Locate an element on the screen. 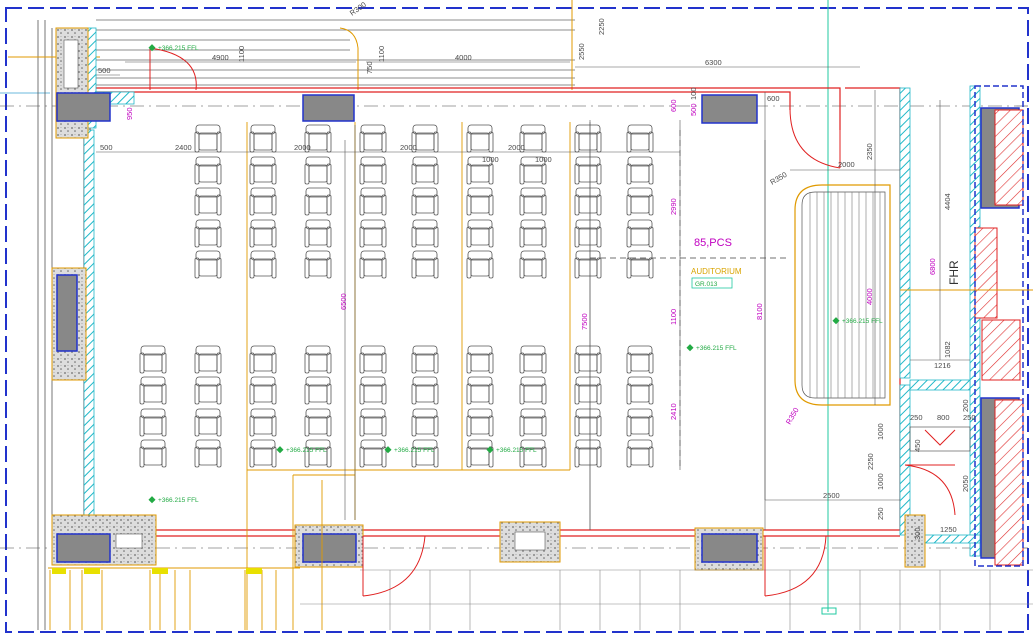 Image resolution: width=1033 pixels, height=642 pixels. dim-1250: 1250 is located at coordinates (948, 529).